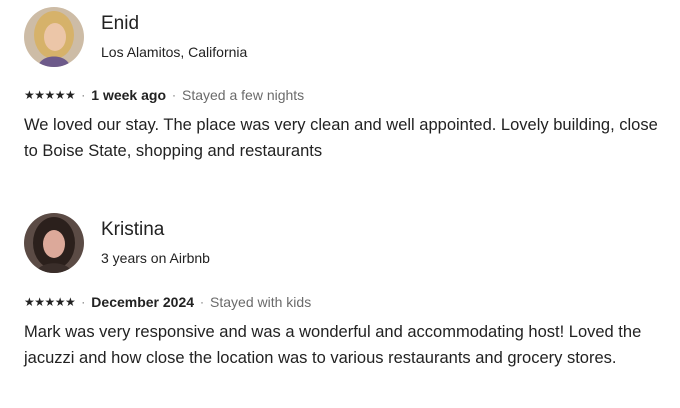 This screenshot has height=408, width=680. What do you see at coordinates (344, 302) in the screenshot?
I see `review-meta: ★★★★★ · December 2024 · Stayed with kids` at bounding box center [344, 302].